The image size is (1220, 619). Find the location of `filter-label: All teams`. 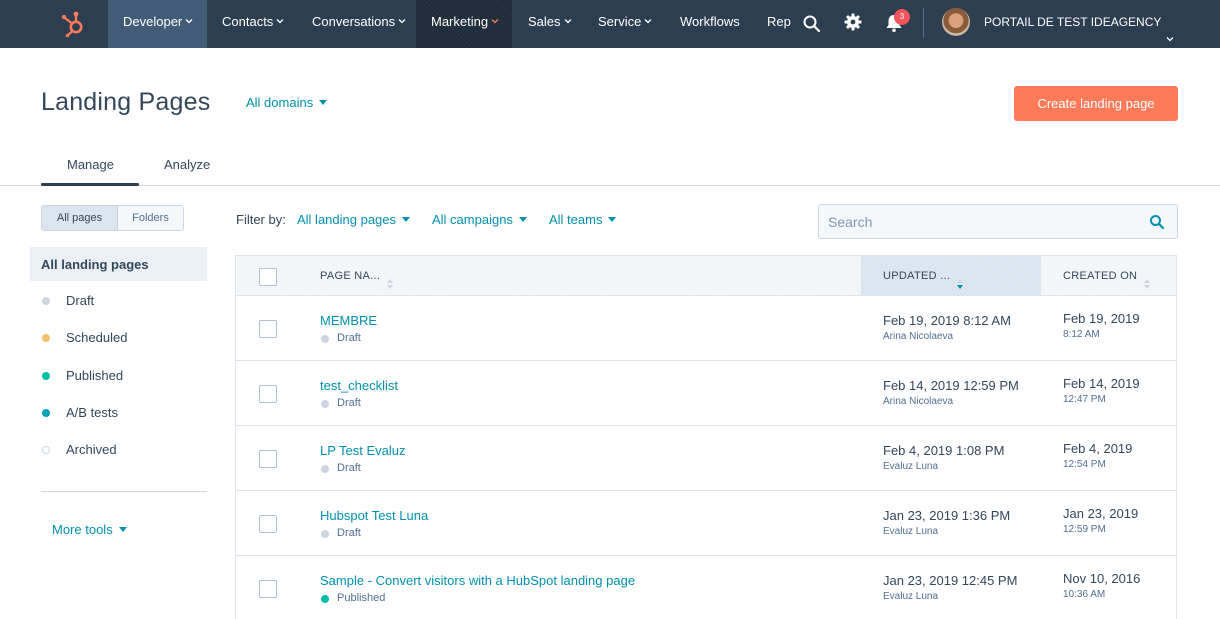

filter-label: All teams is located at coordinates (576, 219).